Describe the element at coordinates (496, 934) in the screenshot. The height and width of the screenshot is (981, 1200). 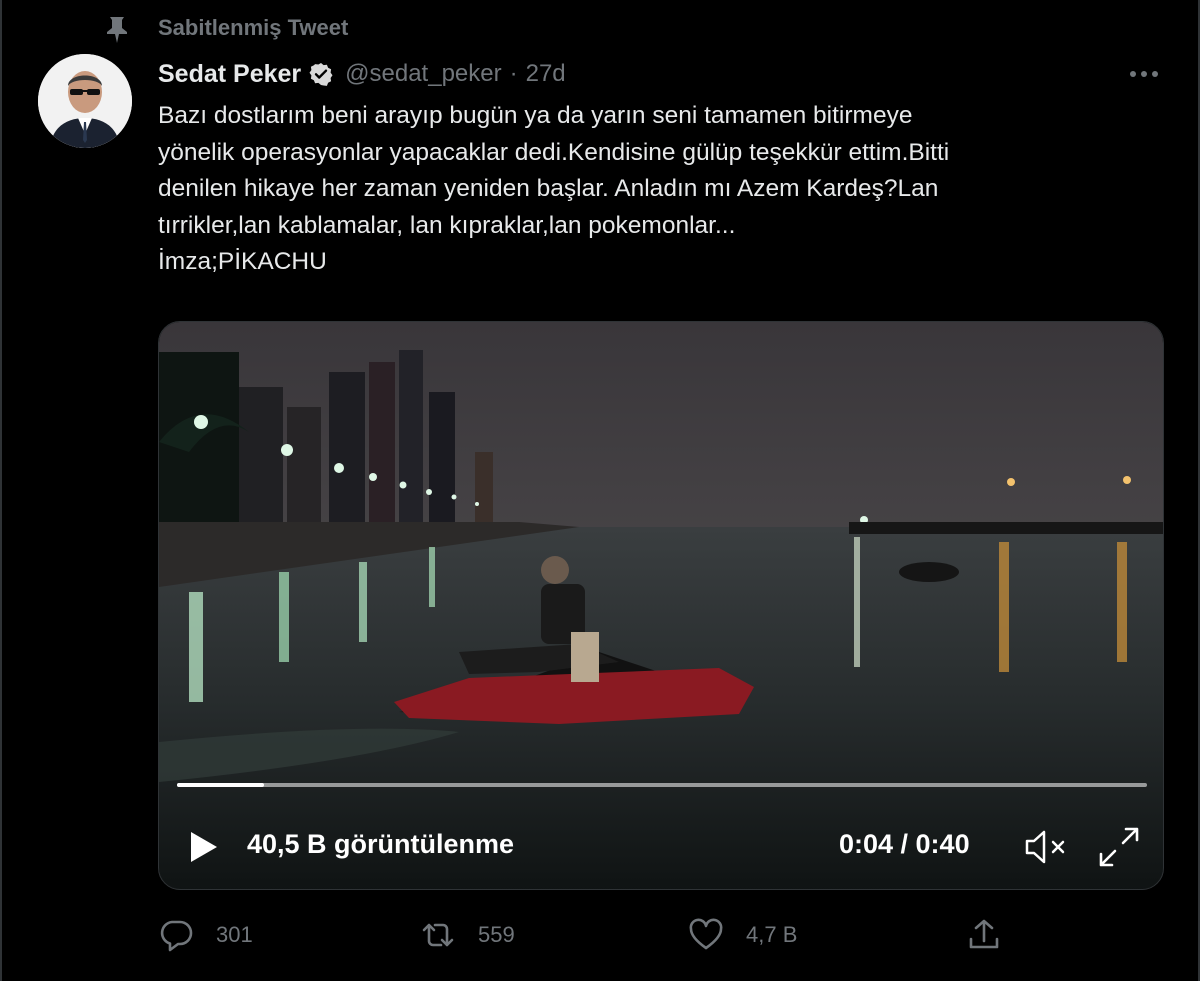
I see `retweet-count: 559` at that location.